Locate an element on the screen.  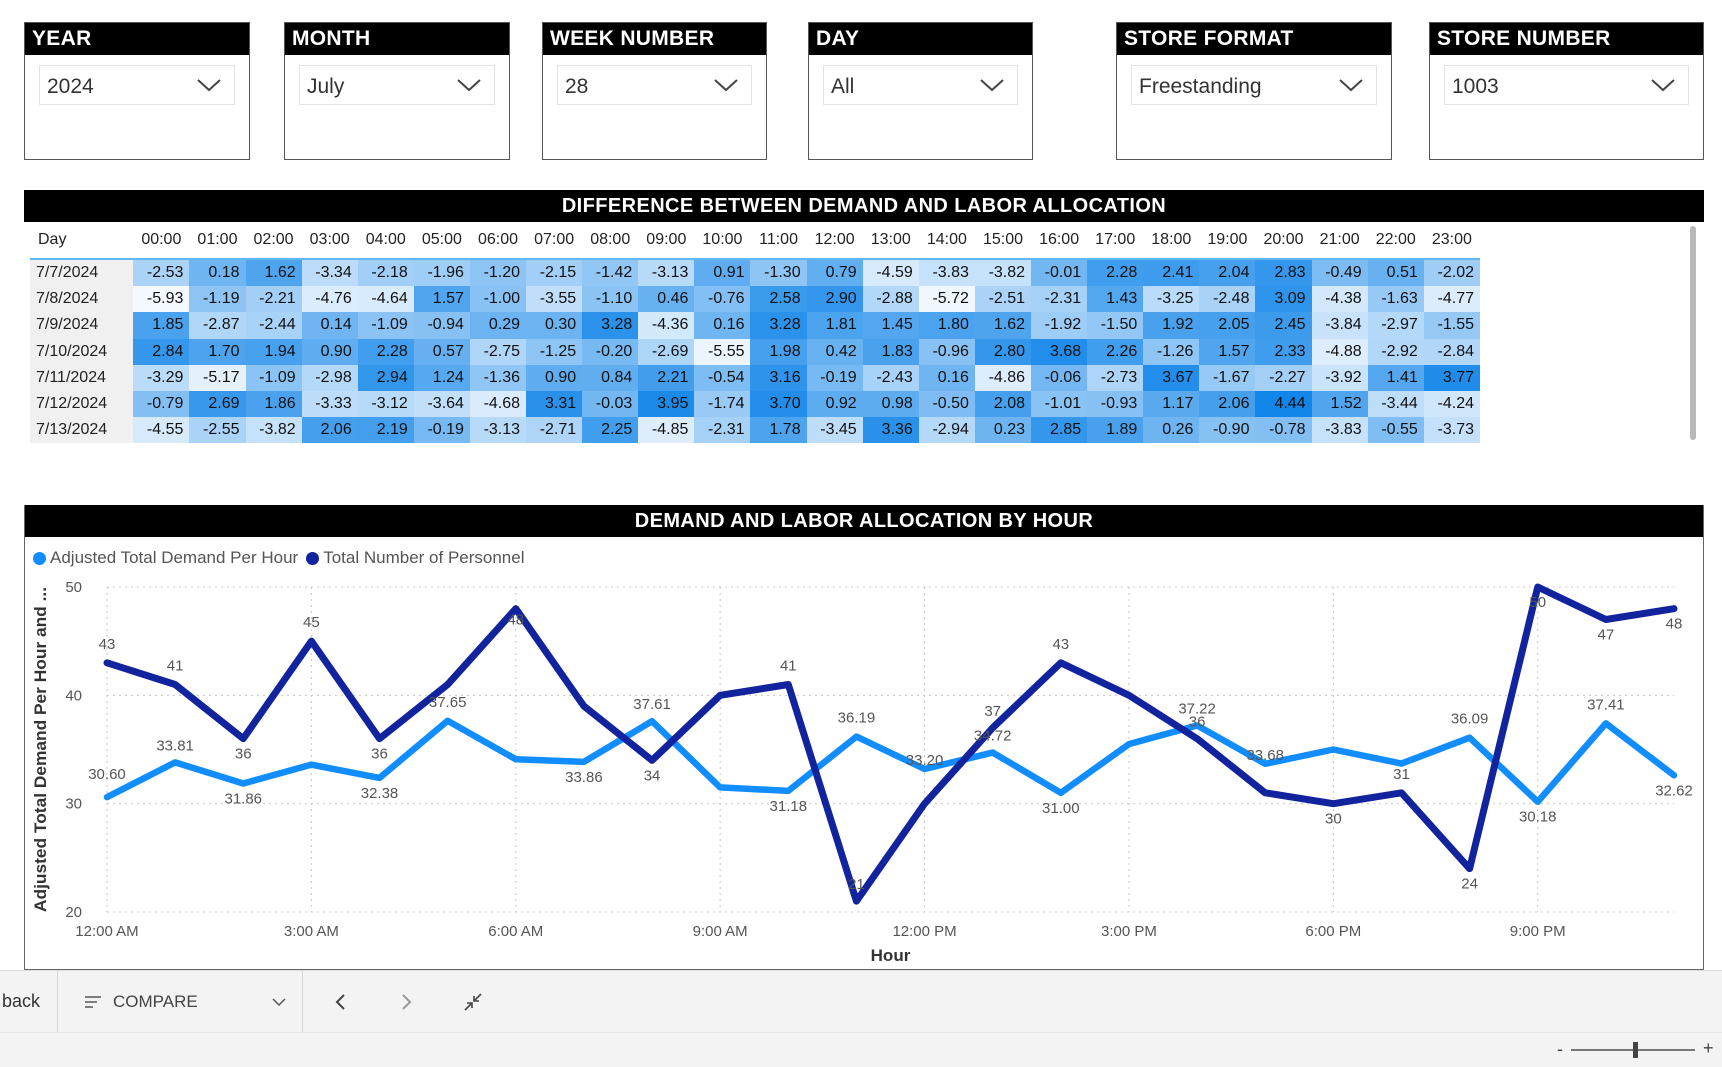
heatmap-cell: 3.67 is located at coordinates (1171, 377).